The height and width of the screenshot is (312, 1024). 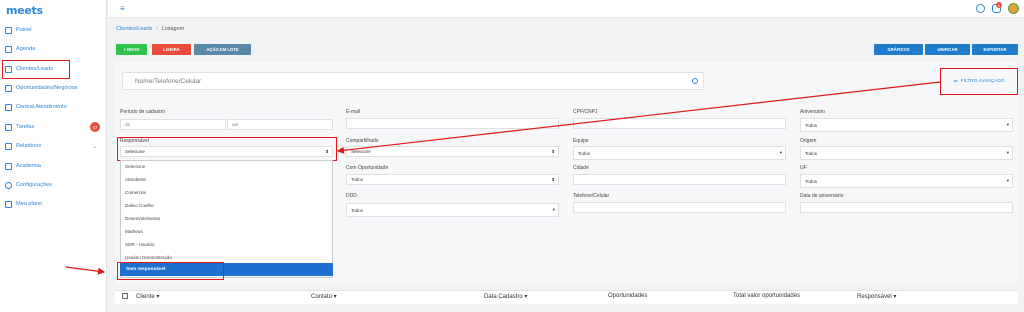 What do you see at coordinates (85, 270) in the screenshot?
I see `annotation-arrow-sem-responsavel` at bounding box center [85, 270].